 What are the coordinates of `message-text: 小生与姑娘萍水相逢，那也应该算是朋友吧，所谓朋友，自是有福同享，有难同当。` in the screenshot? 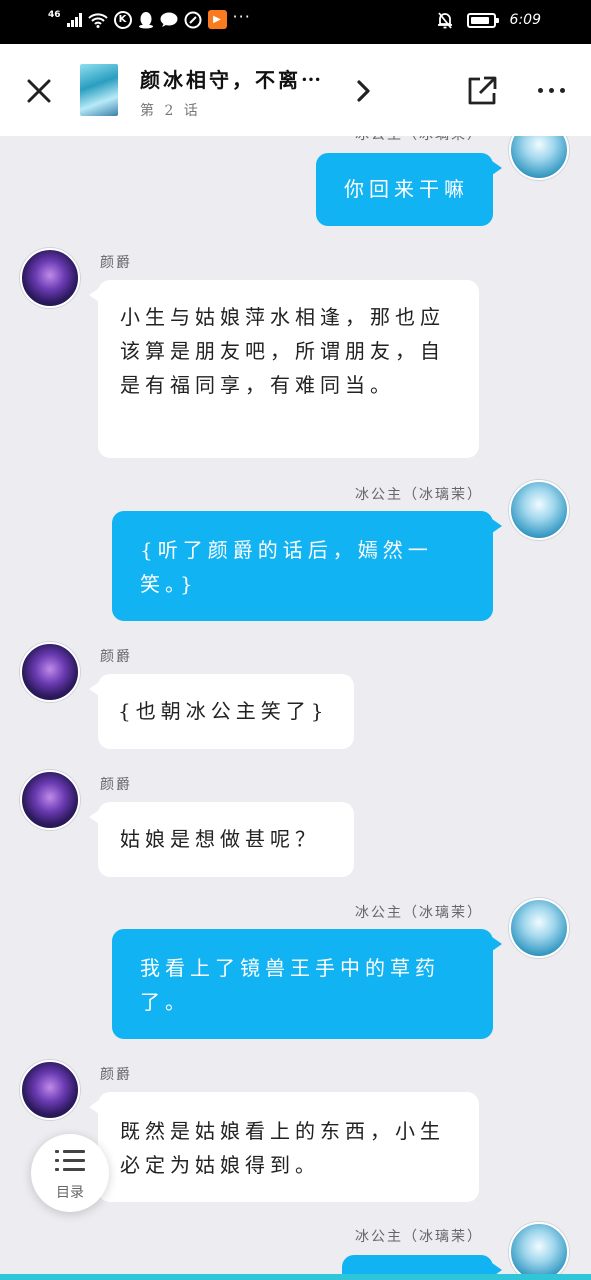 It's located at (282, 351).